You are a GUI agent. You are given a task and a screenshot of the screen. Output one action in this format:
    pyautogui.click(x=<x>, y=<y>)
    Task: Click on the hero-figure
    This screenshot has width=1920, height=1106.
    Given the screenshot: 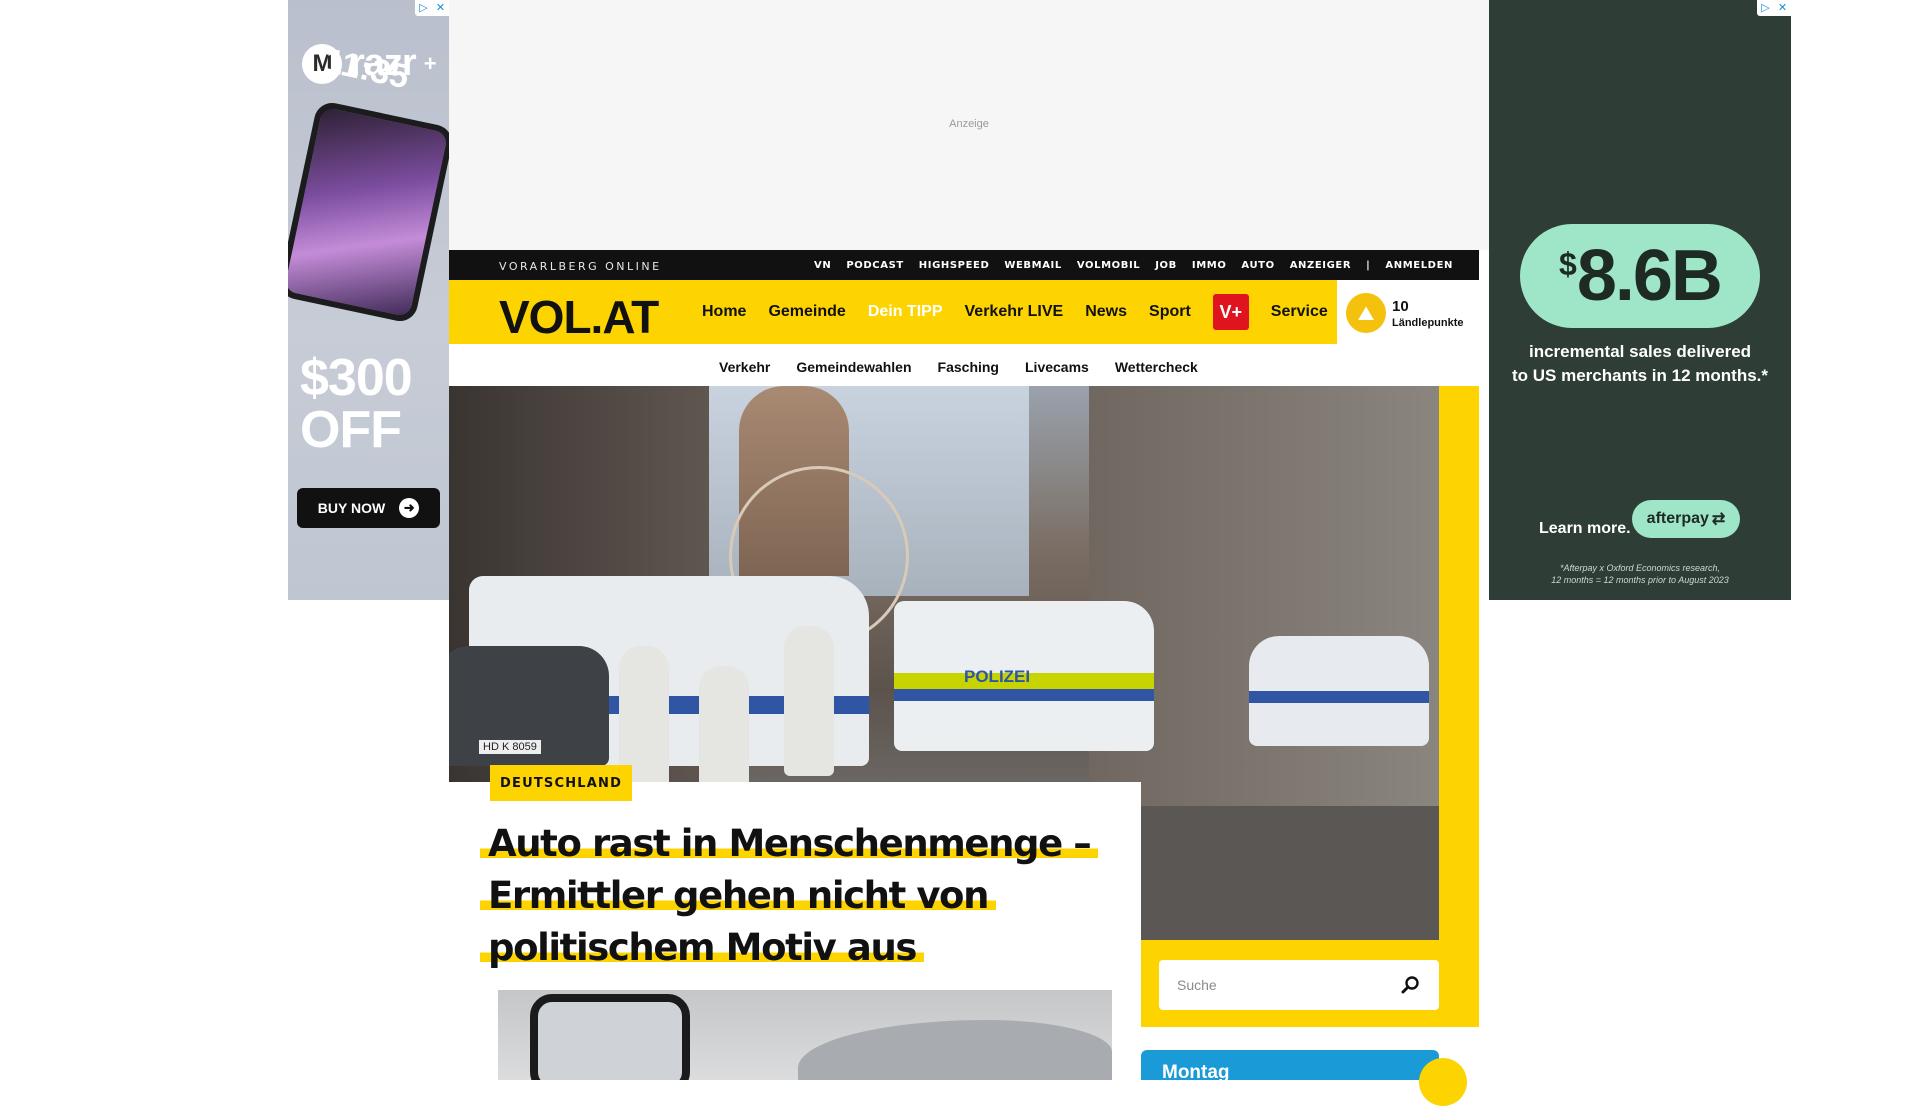 What is the action you would take?
    pyautogui.click(x=809, y=701)
    